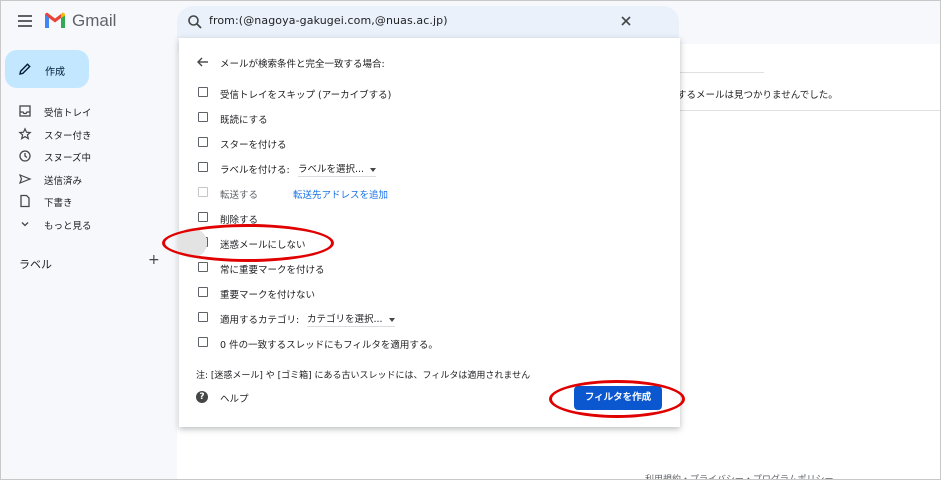 This screenshot has height=480, width=941. Describe the element at coordinates (192, 243) in the screenshot. I see `checkbox-focus-ring` at that location.